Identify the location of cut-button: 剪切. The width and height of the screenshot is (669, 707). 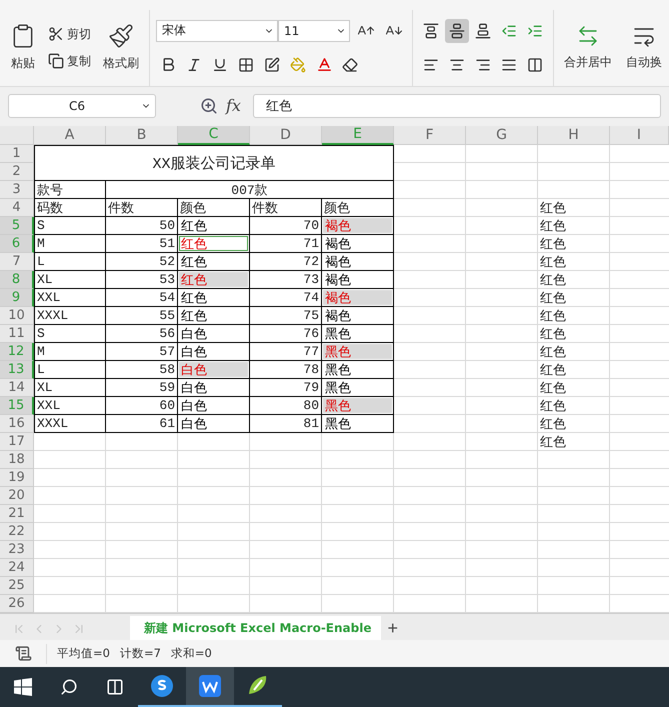
(69, 34).